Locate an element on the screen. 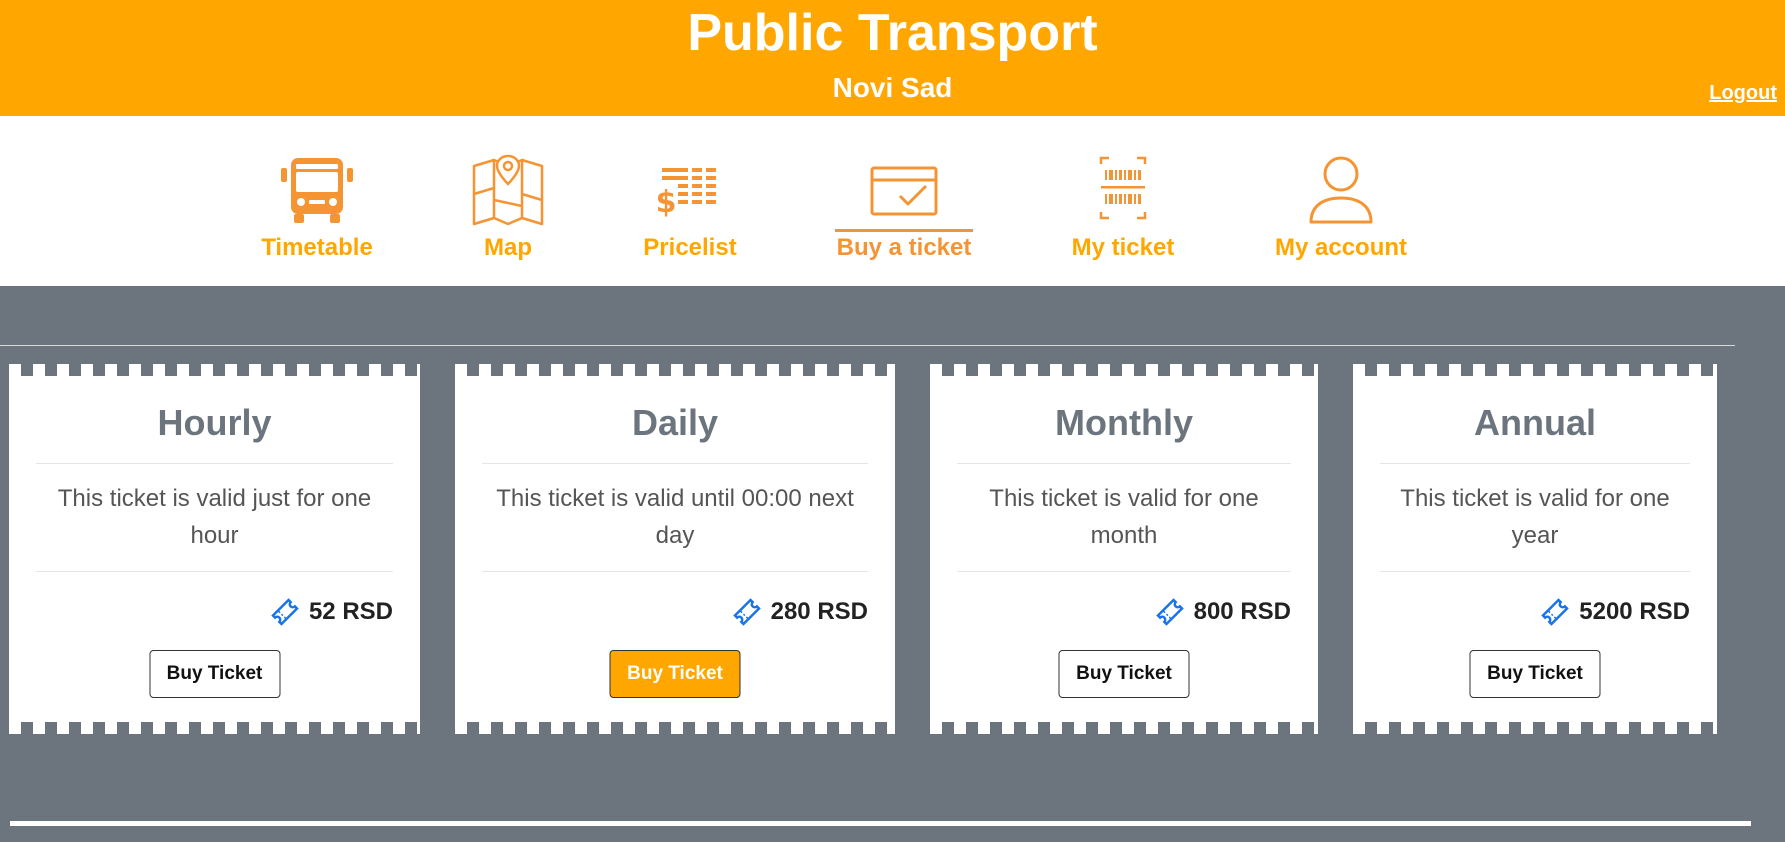 The height and width of the screenshot is (842, 1785). ticket-price: 280 RSD is located at coordinates (800, 612).